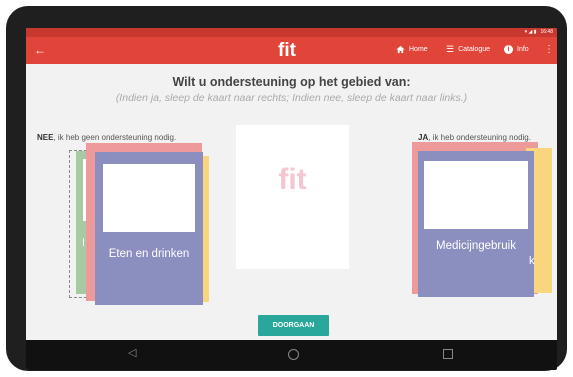  I want to click on nav-home-icon, so click(293, 354).